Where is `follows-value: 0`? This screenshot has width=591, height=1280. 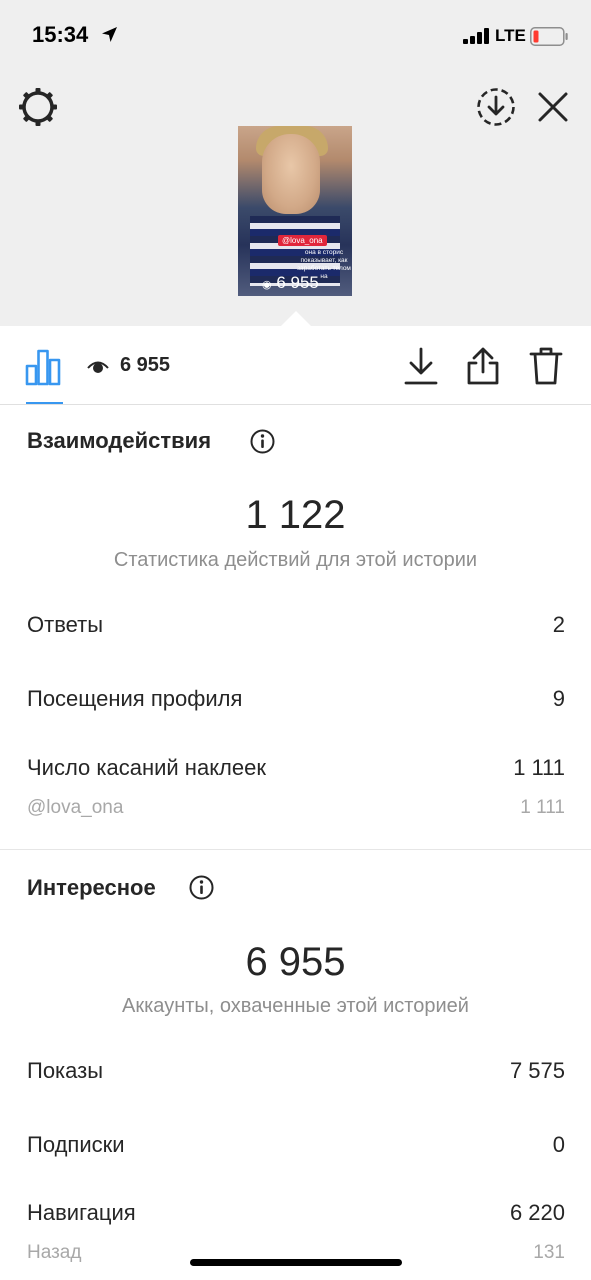
follows-value: 0 is located at coordinates (558, 1144).